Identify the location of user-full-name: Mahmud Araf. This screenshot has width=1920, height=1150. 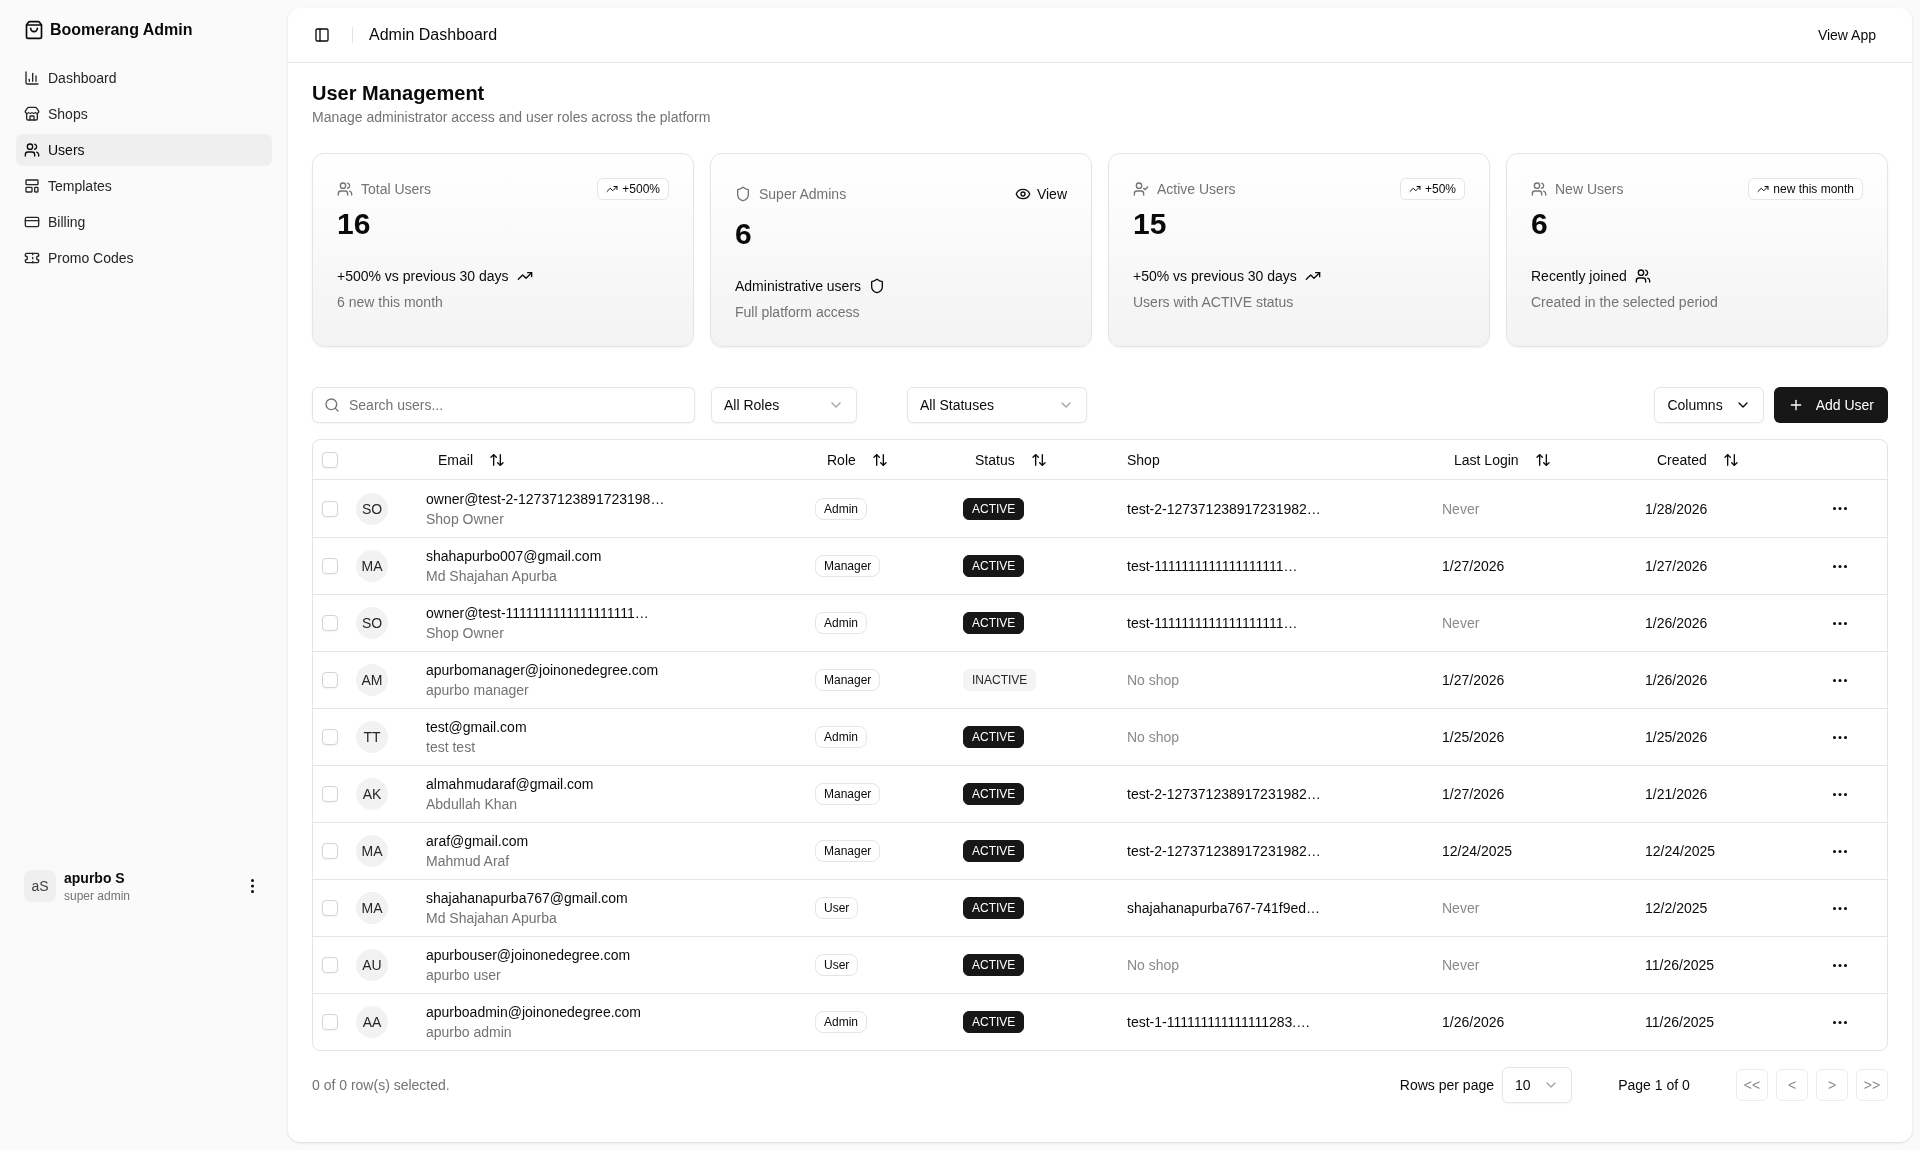
(468, 861).